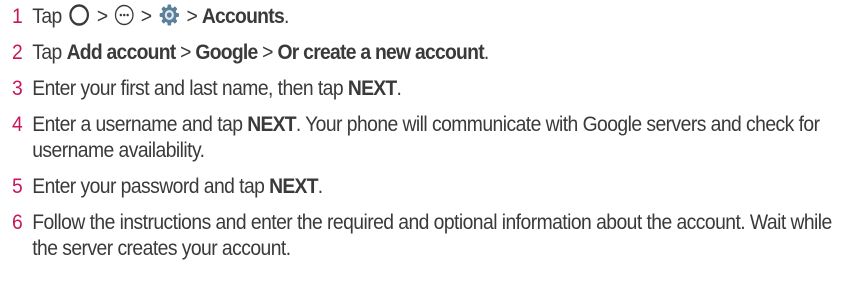 This screenshot has width=863, height=298. Describe the element at coordinates (380, 52) in the screenshot. I see `create-account-label: Or create a new account` at that location.